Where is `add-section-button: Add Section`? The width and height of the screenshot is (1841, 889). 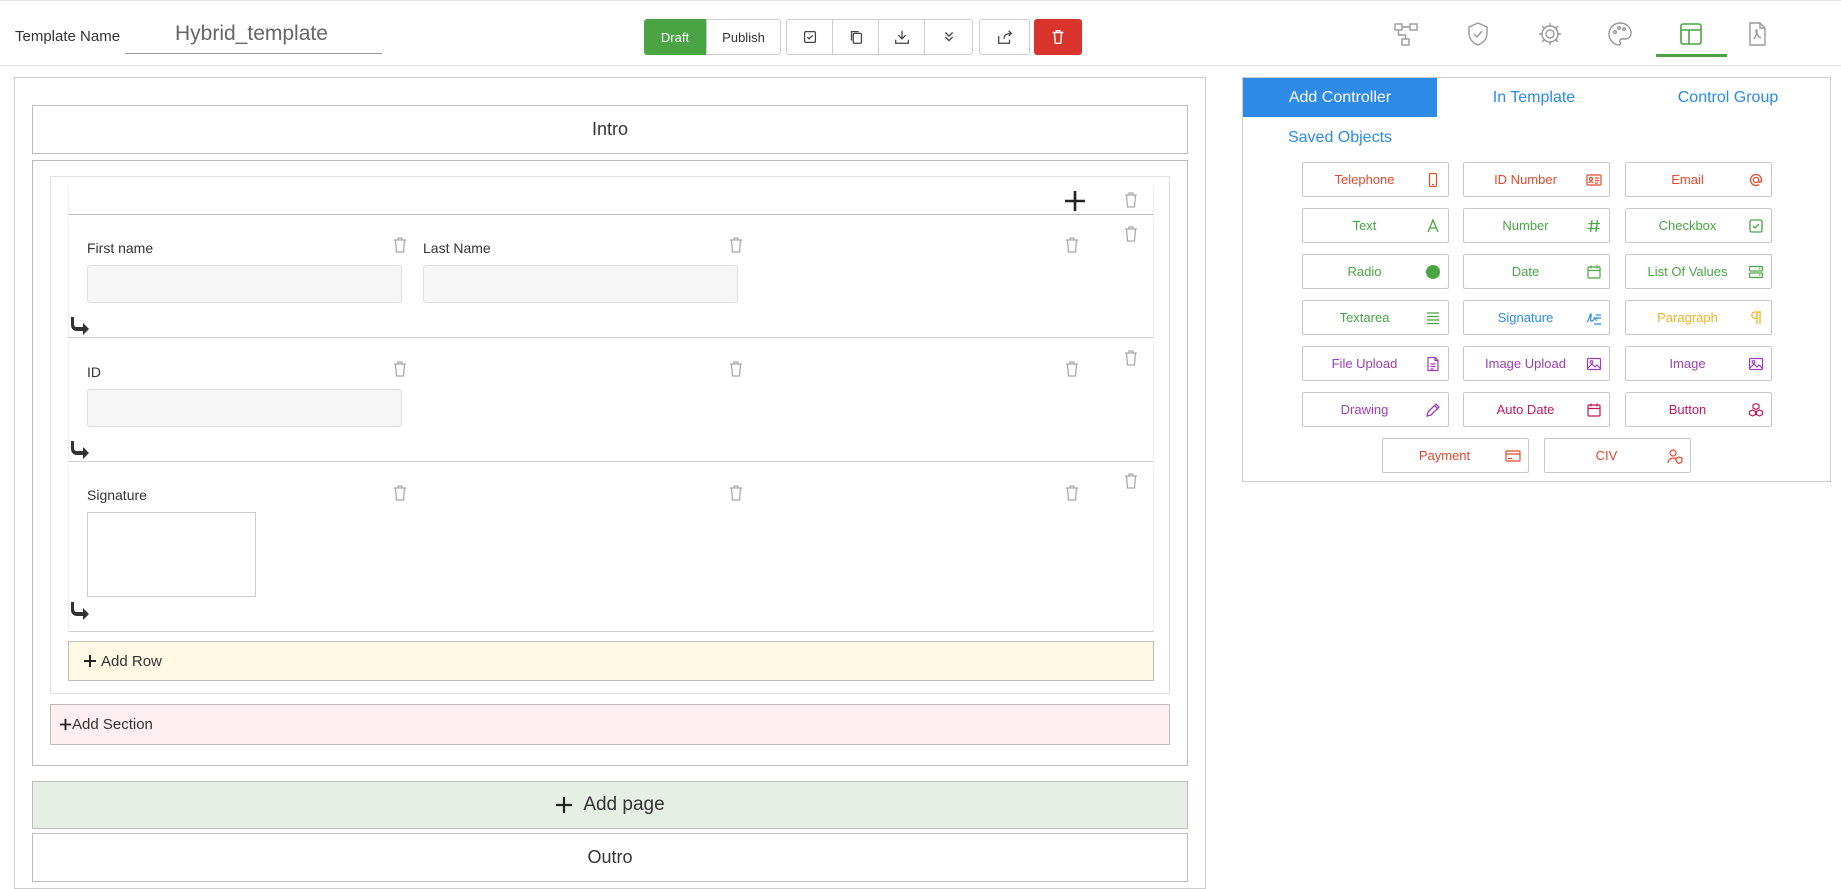
add-section-button: Add Section is located at coordinates (610, 724).